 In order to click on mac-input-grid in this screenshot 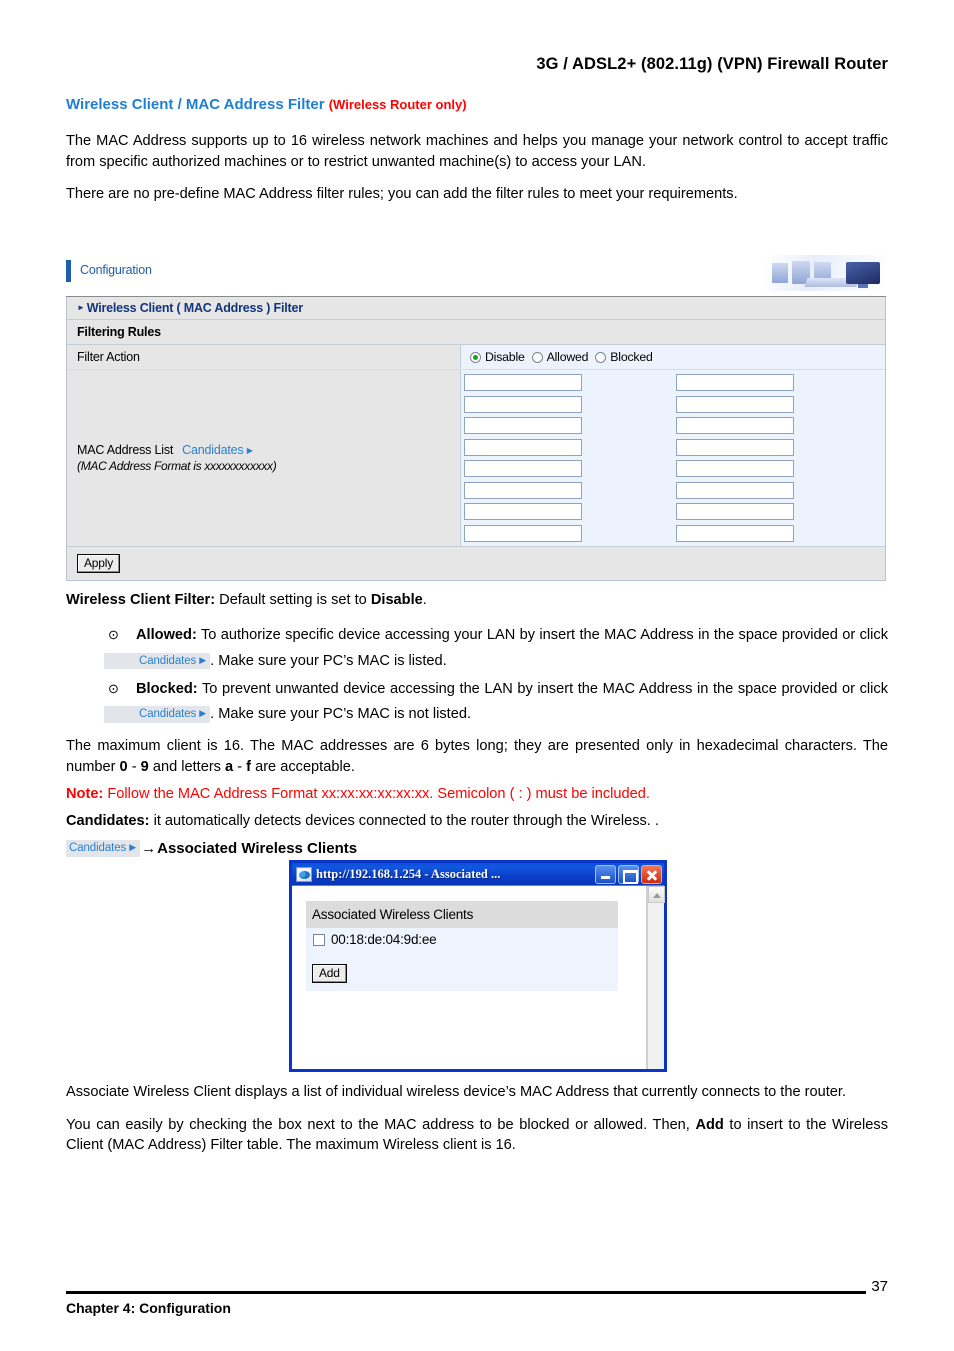, I will do `click(673, 458)`.